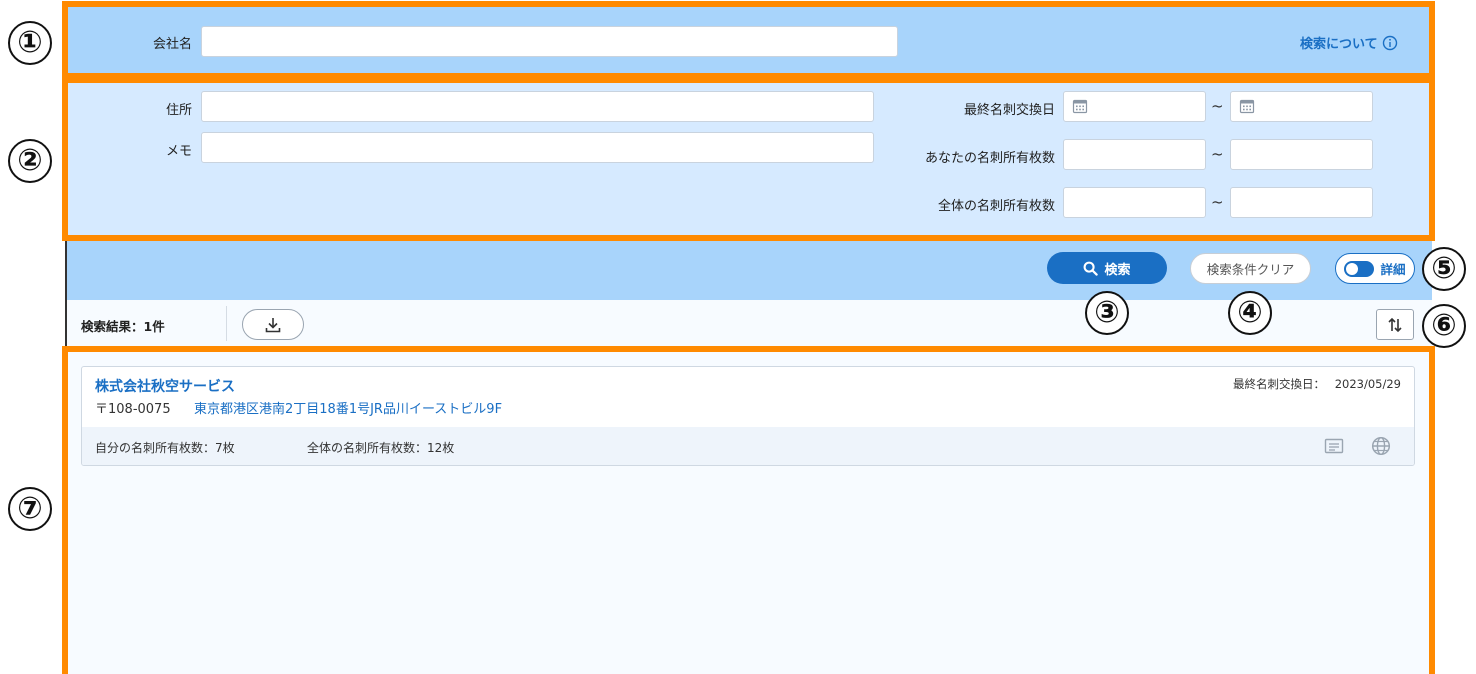  I want to click on toggle-switch, so click(1359, 268).